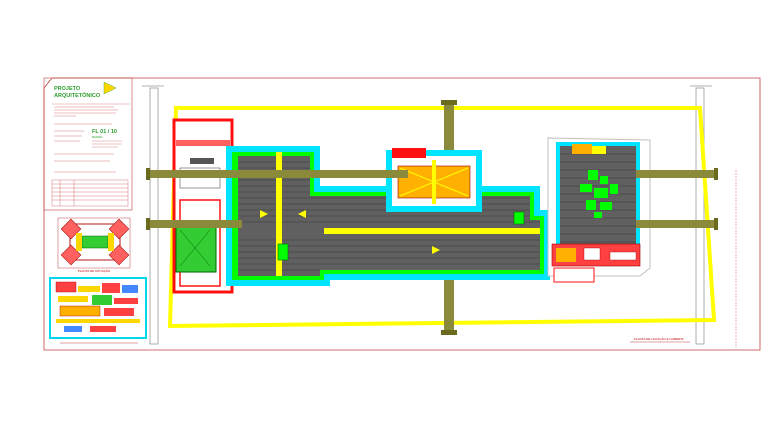 The height and width of the screenshot is (432, 768). What do you see at coordinates (592, 254) in the screenshot?
I see `right-wing-room` at bounding box center [592, 254].